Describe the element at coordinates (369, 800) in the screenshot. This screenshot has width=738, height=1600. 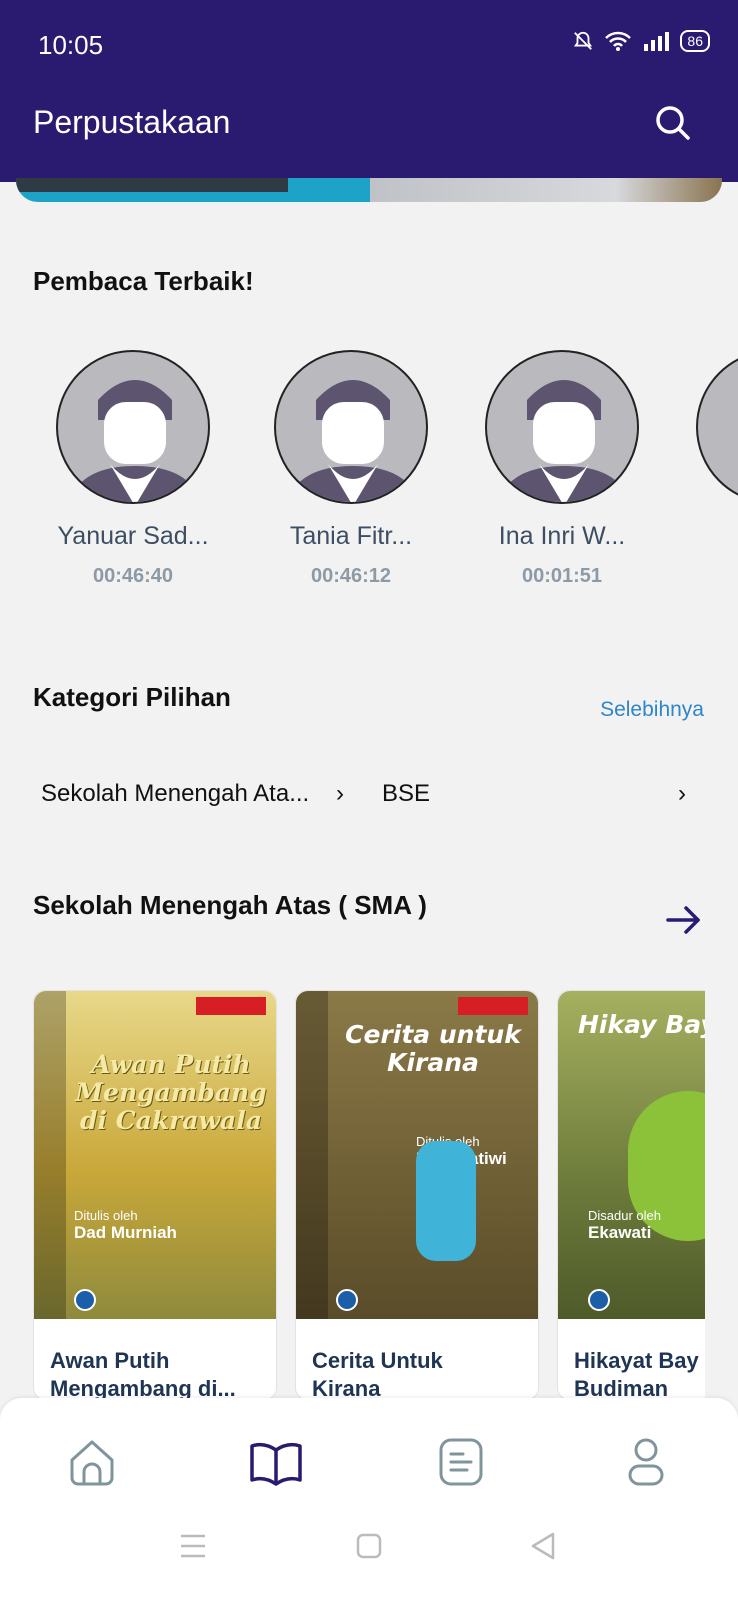
I see `category-chips: Sekolah Menengah Ata... › BSE ›` at that location.